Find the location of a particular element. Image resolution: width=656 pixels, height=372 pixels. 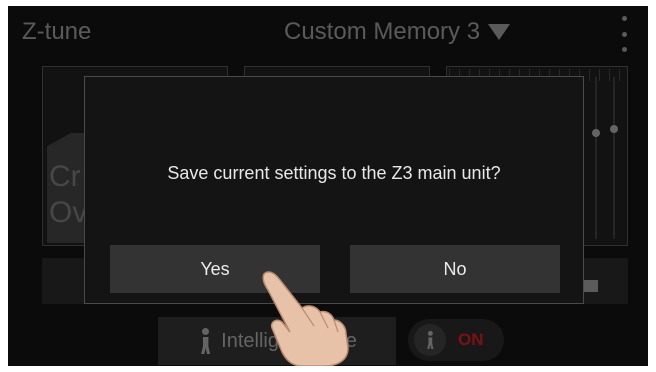

no-button-label: No is located at coordinates (455, 268).